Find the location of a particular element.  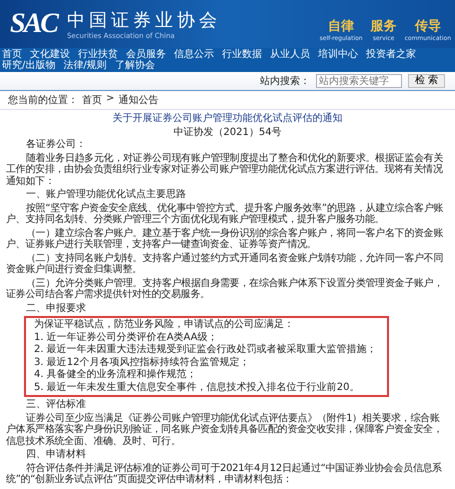

paragraph: （二）支持同名账户划转。支持客户通过签约方式开通同名资金账户划转功能，允许同一客户不同资金账户间进行资金归集调整。 is located at coordinates (225, 264).